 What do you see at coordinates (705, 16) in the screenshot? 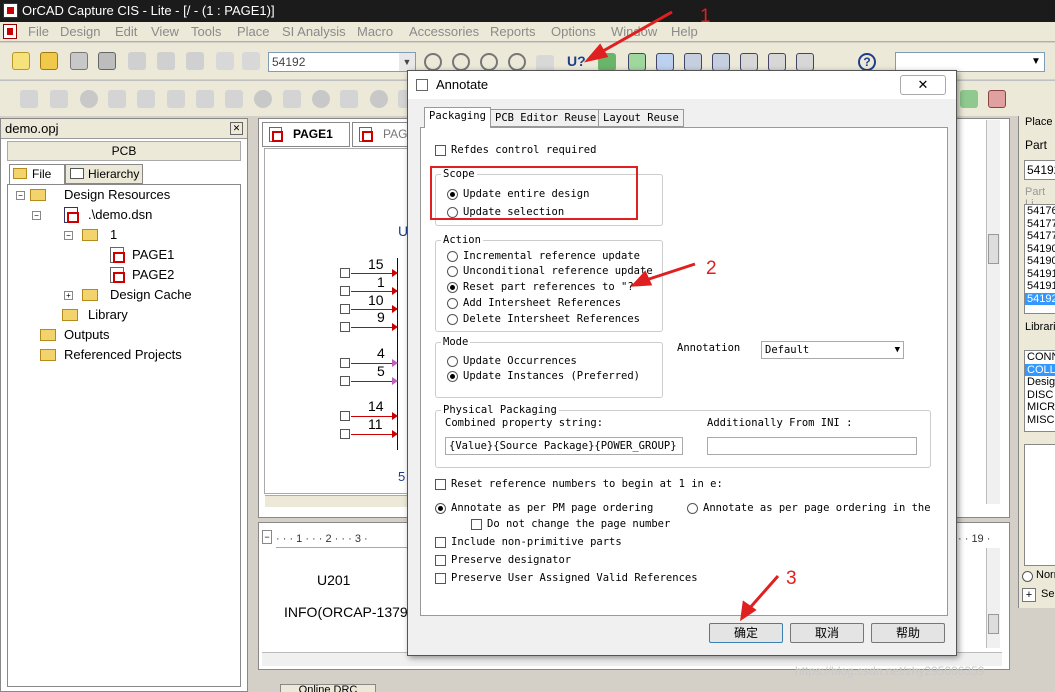
I see `annotation-number: 1` at bounding box center [705, 16].